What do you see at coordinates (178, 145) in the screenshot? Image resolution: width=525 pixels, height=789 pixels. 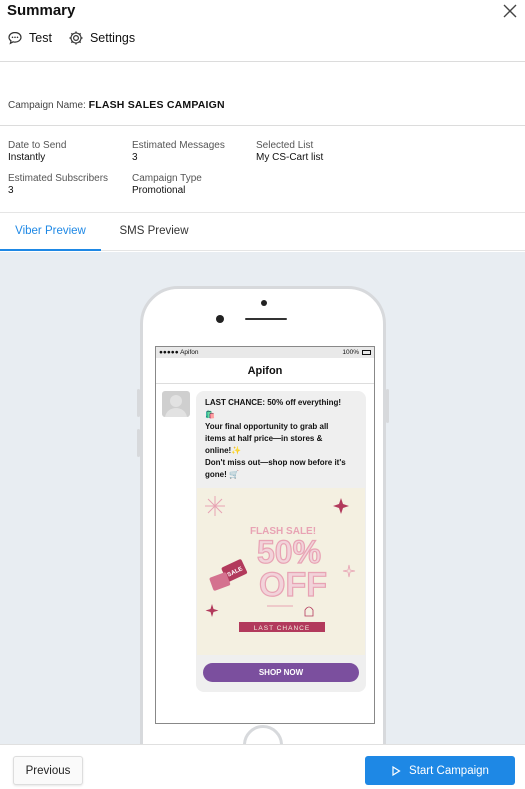 I see `detail-label: Estimated Messages` at bounding box center [178, 145].